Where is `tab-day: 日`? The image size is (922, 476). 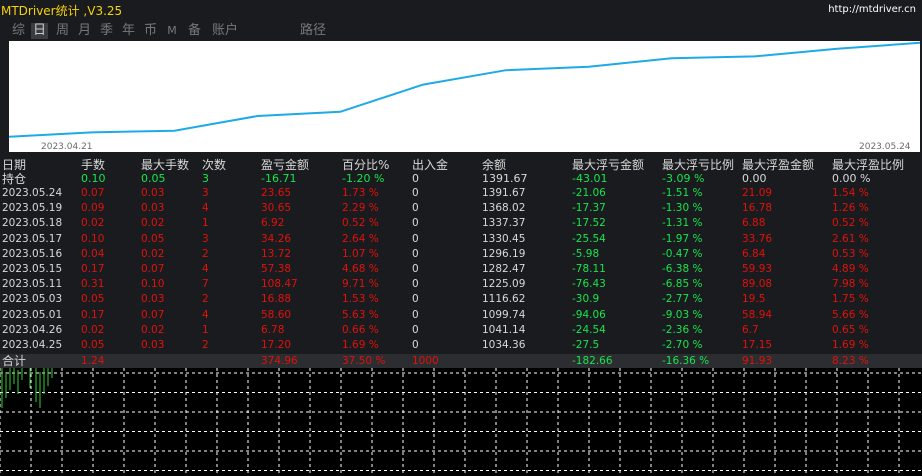
tab-day: 日 is located at coordinates (39, 31).